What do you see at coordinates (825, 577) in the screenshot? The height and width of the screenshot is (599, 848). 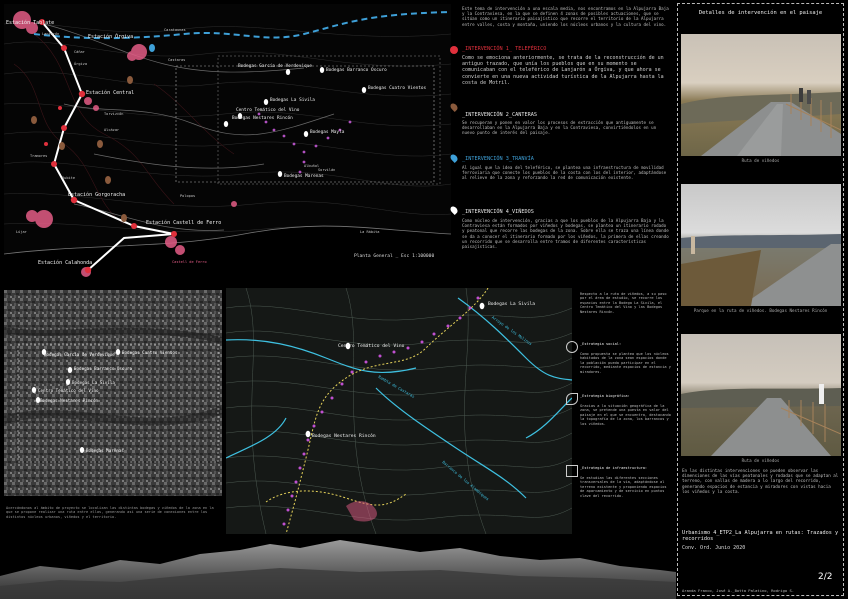 I see `page-number: 2/2` at bounding box center [825, 577].